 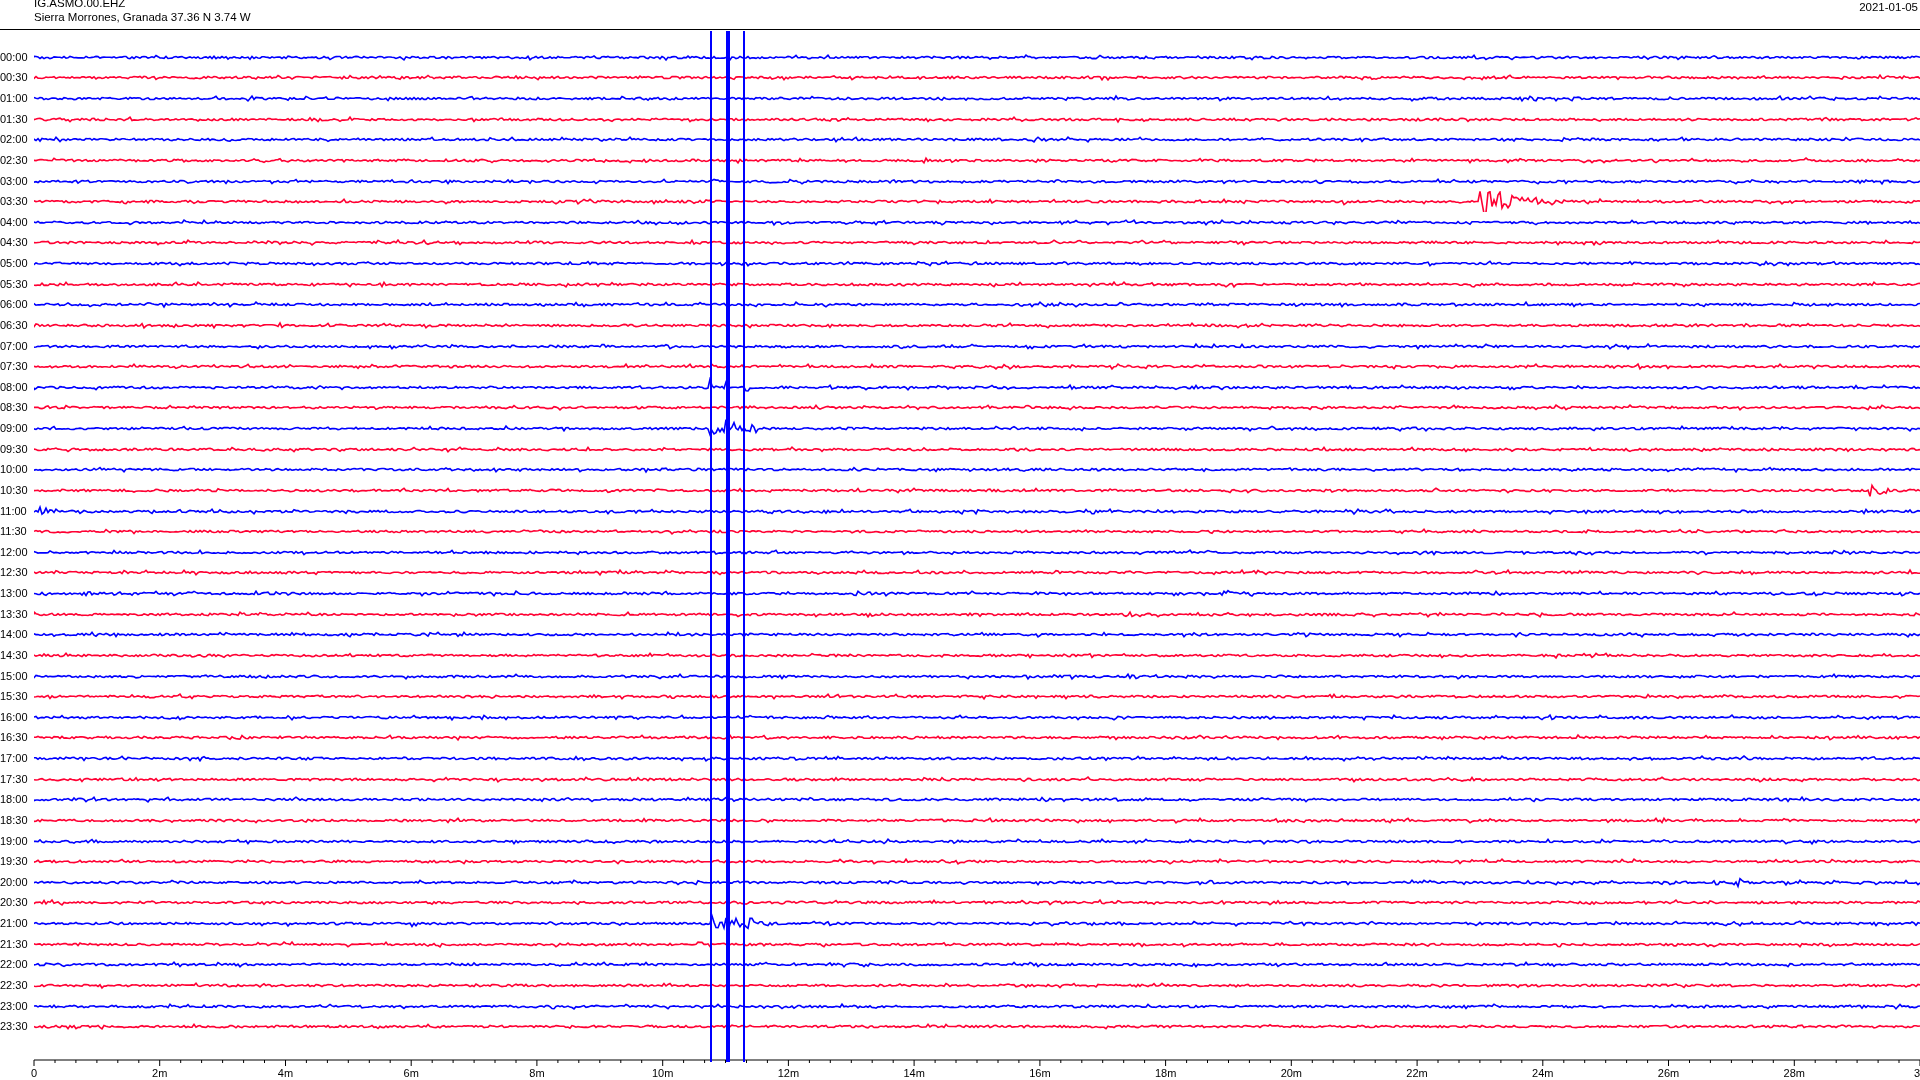 What do you see at coordinates (1040, 1073) in the screenshot?
I see `axis-tick-label: 16m` at bounding box center [1040, 1073].